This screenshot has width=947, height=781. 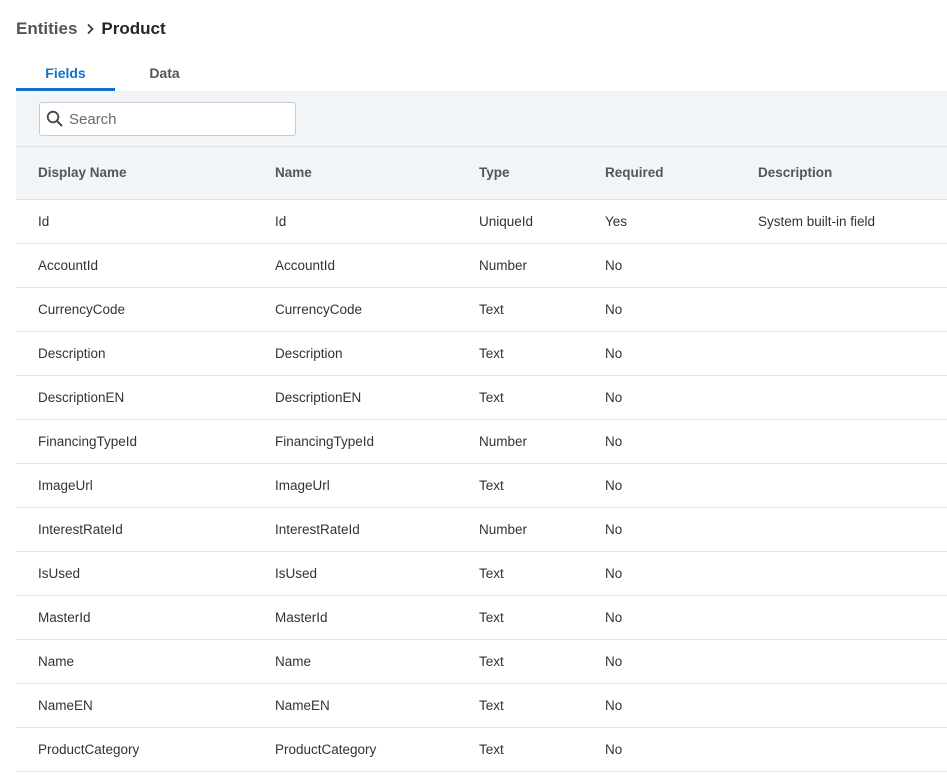 I want to click on table-row: MasterId MasterId Text No, so click(x=481, y=617).